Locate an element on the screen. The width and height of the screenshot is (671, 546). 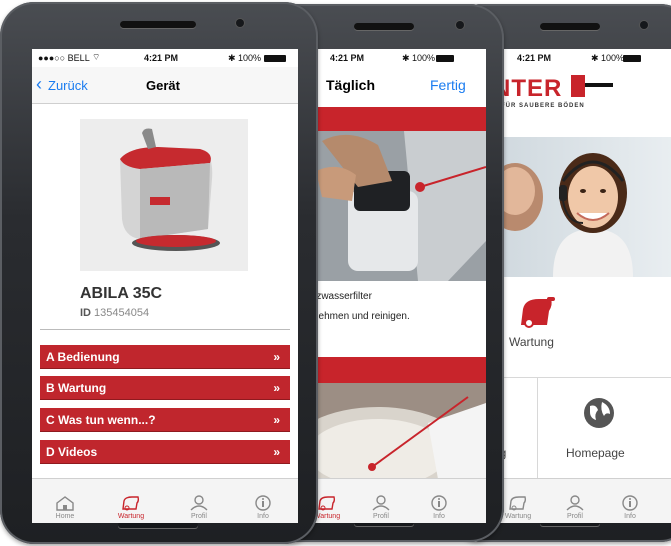
status-bar: ●●●○○ BELL ⌔ 4:21 PM ✱ 100% is located at coordinates (165, 58).